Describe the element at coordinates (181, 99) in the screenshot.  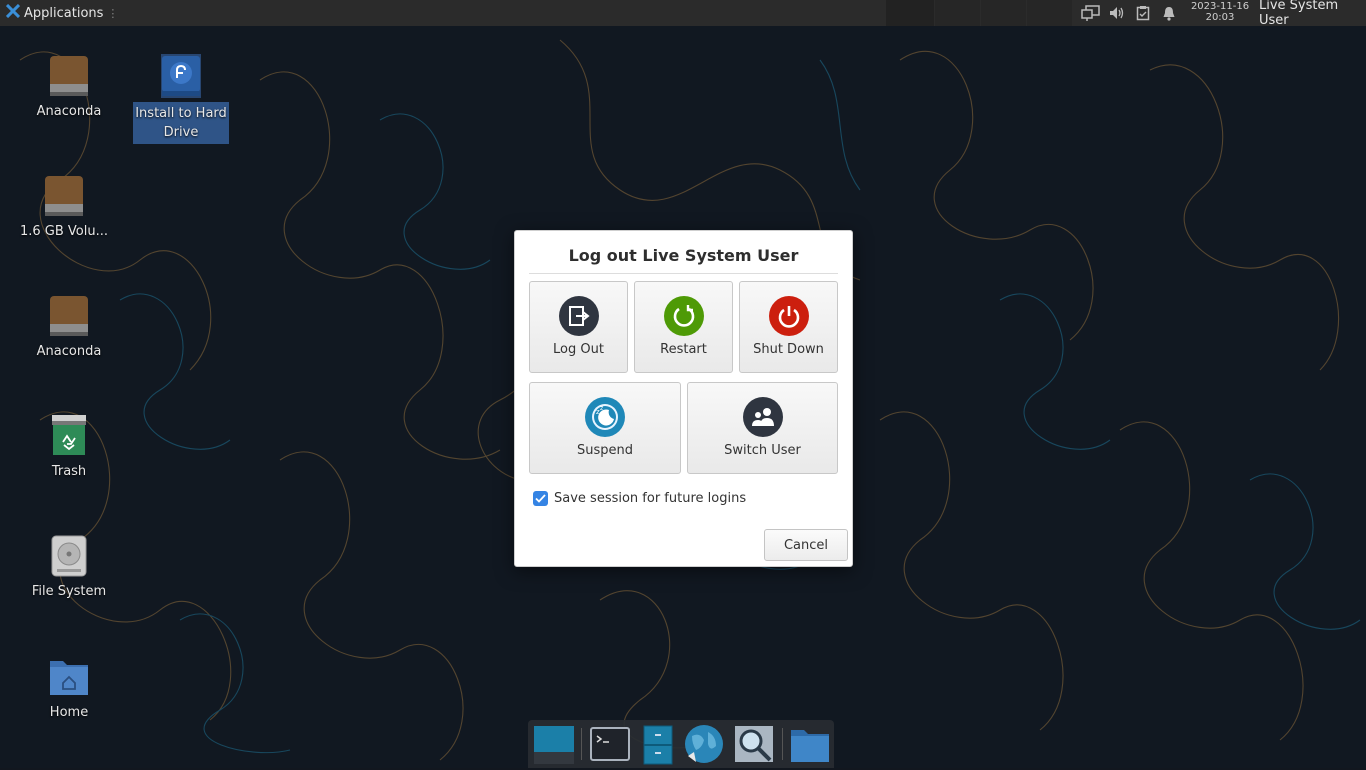
I see `desktop-icon-install-to-hard-drive: Install to Hard Drive` at that location.